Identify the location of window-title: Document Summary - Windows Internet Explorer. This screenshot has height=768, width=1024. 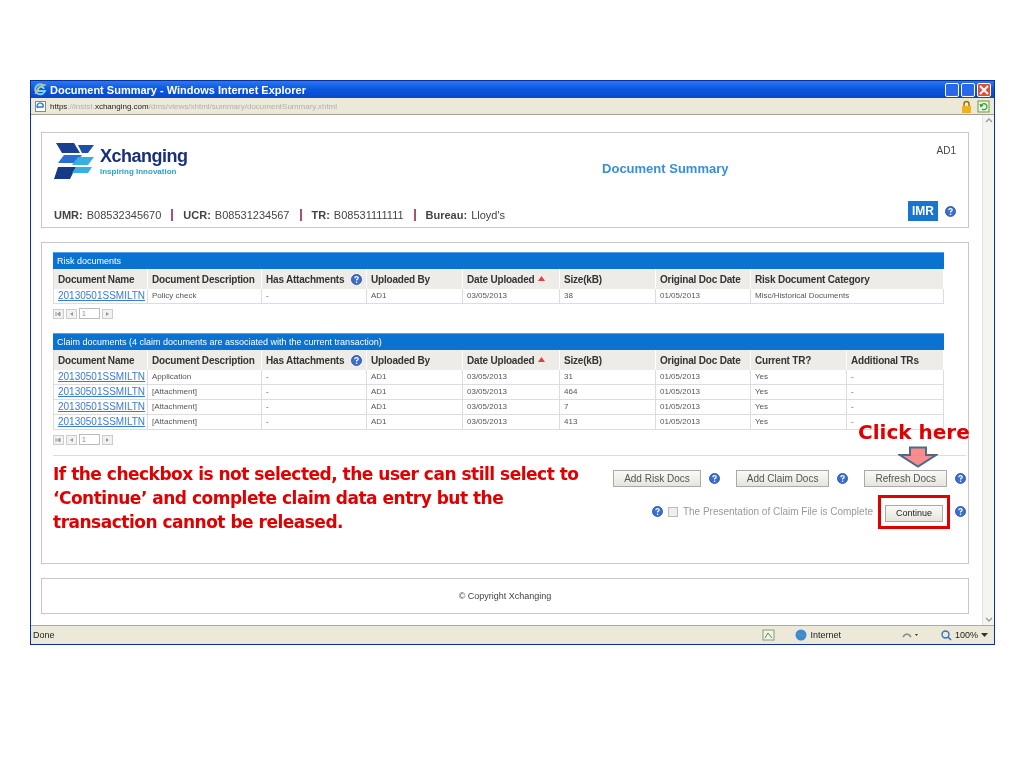
(178, 89).